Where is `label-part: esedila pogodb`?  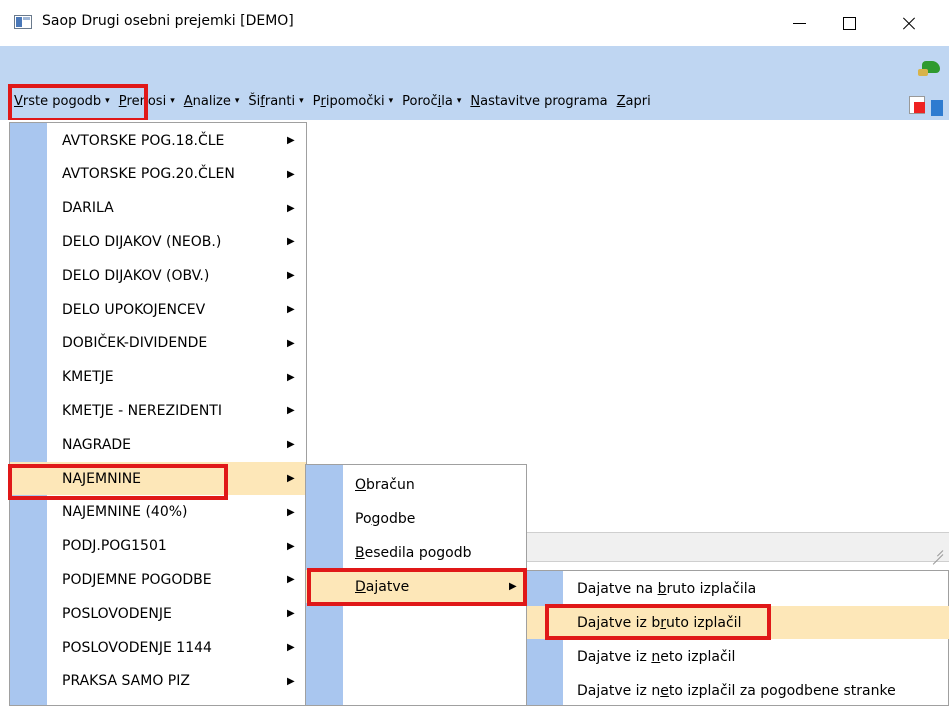 label-part: esedila pogodb is located at coordinates (418, 552).